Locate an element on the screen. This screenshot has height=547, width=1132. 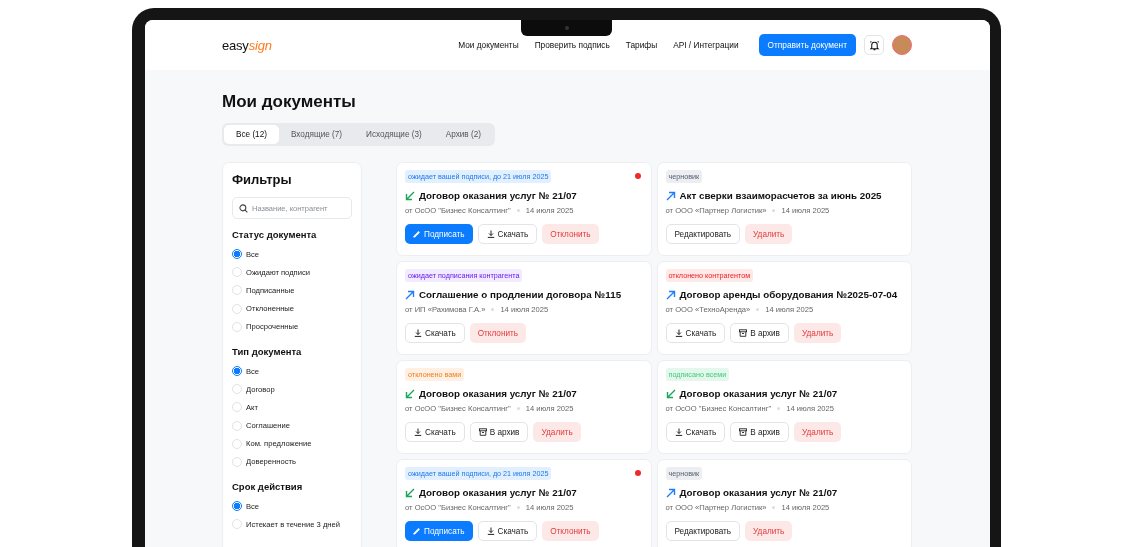
camera-icon is located at coordinates (566, 28).